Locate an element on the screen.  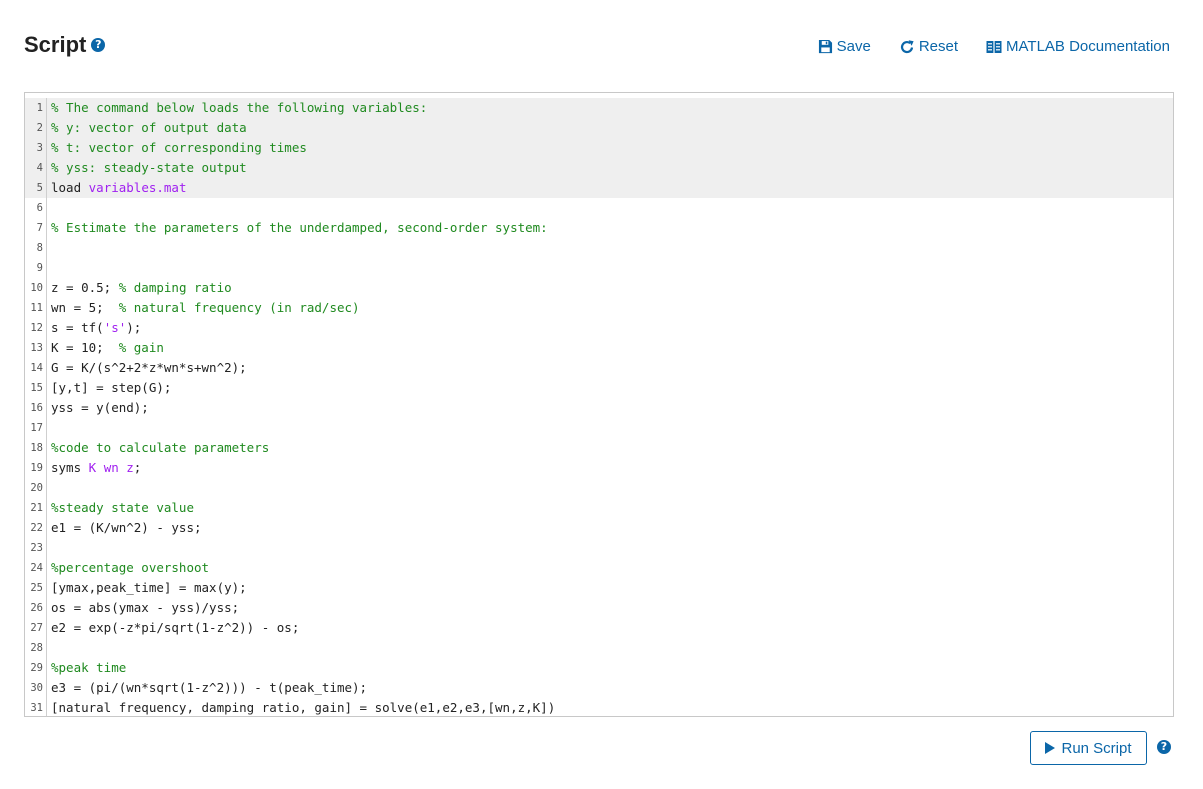
reset-icon is located at coordinates (907, 46).